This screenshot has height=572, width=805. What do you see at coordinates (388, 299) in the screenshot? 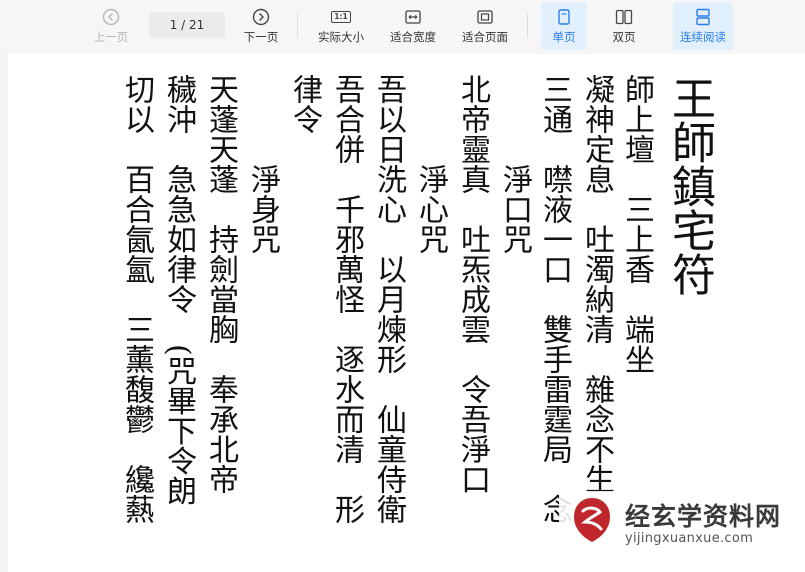
I see `text-column: 吾以日洗心 以月煉形 仙童侍衛` at bounding box center [388, 299].